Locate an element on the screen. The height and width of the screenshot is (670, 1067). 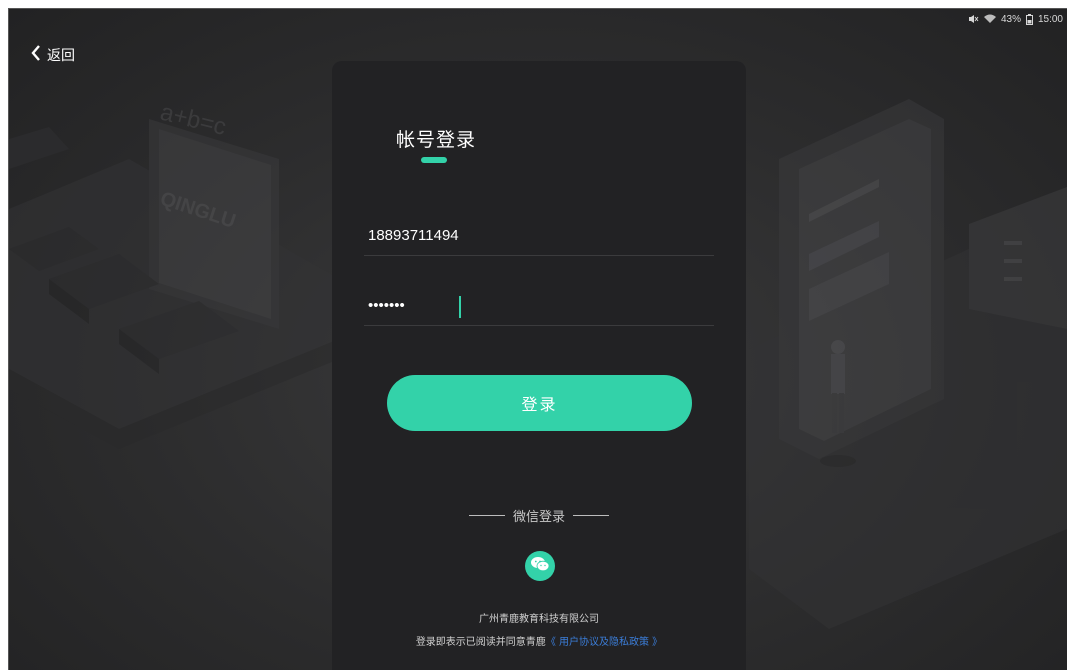
text-caret is located at coordinates (460, 307).